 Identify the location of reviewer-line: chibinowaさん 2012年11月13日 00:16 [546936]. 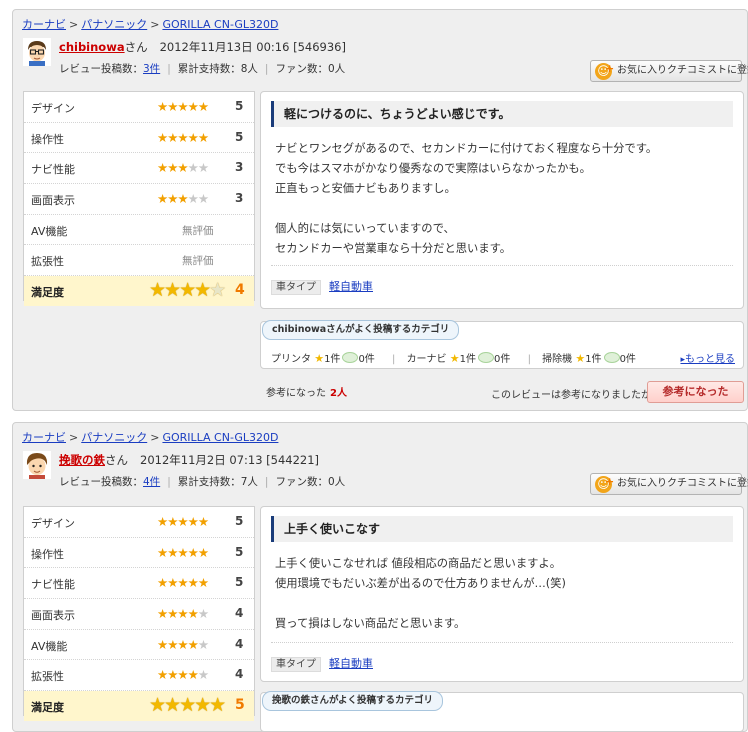
(202, 47).